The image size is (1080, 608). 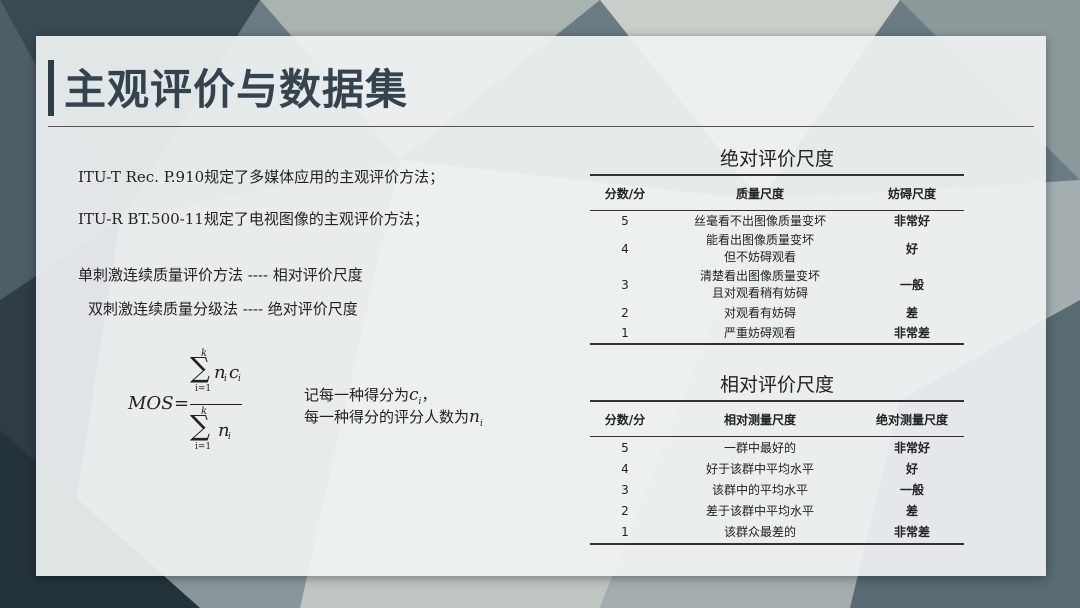 What do you see at coordinates (387, 417) in the screenshot?
I see `note-text-2: 每一种得分的评分人数为` at bounding box center [387, 417].